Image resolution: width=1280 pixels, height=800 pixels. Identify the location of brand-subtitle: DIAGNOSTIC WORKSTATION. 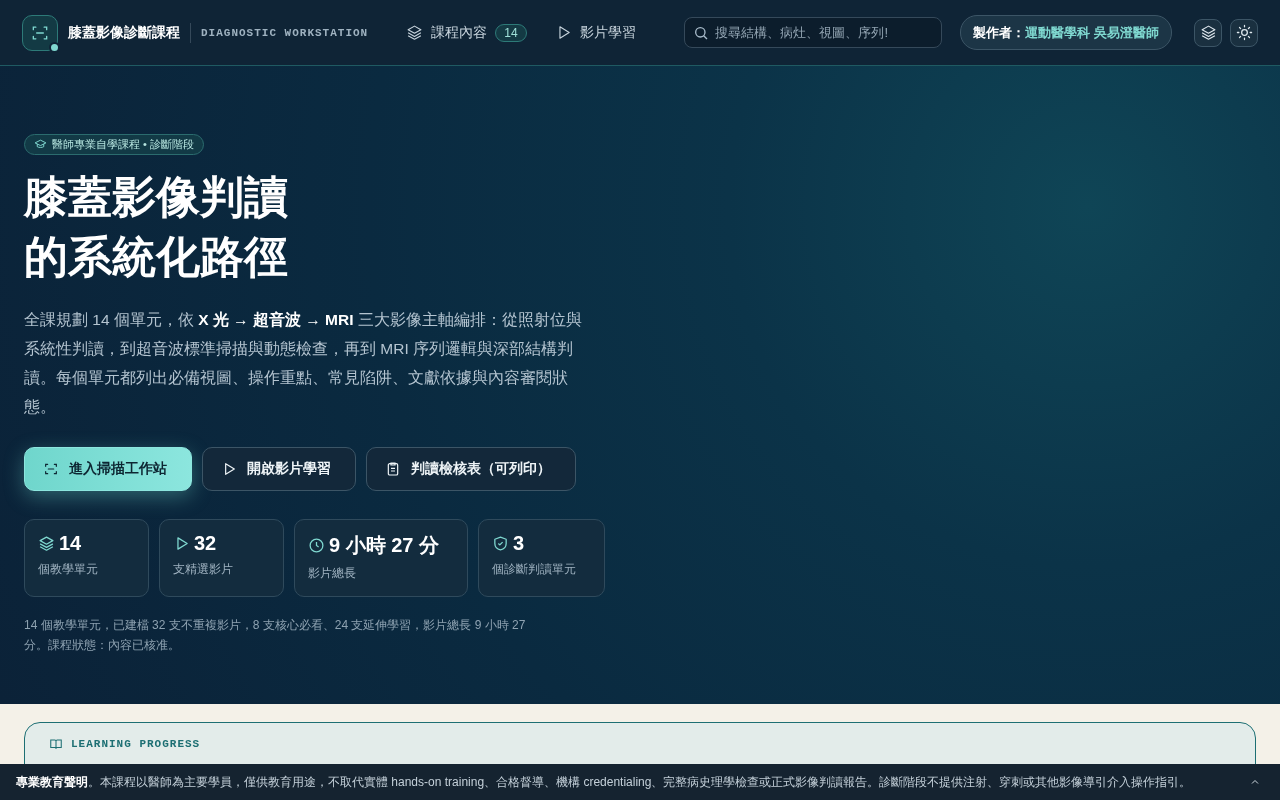
(285, 32).